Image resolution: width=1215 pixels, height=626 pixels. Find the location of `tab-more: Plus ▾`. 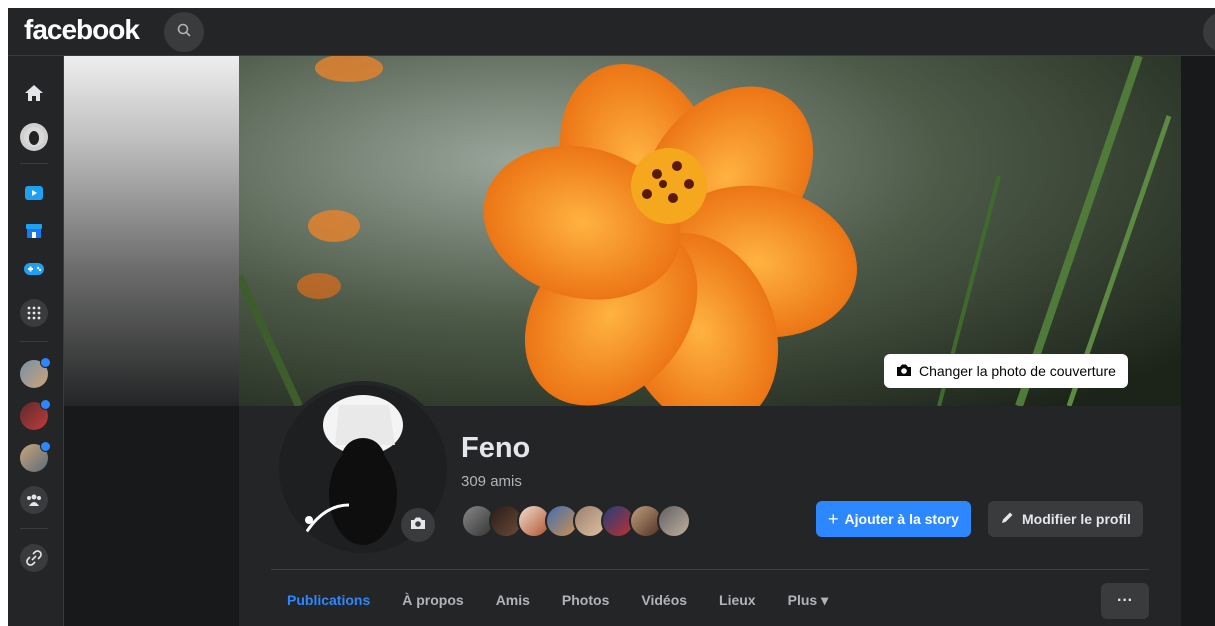

tab-more: Plus ▾ is located at coordinates (808, 600).